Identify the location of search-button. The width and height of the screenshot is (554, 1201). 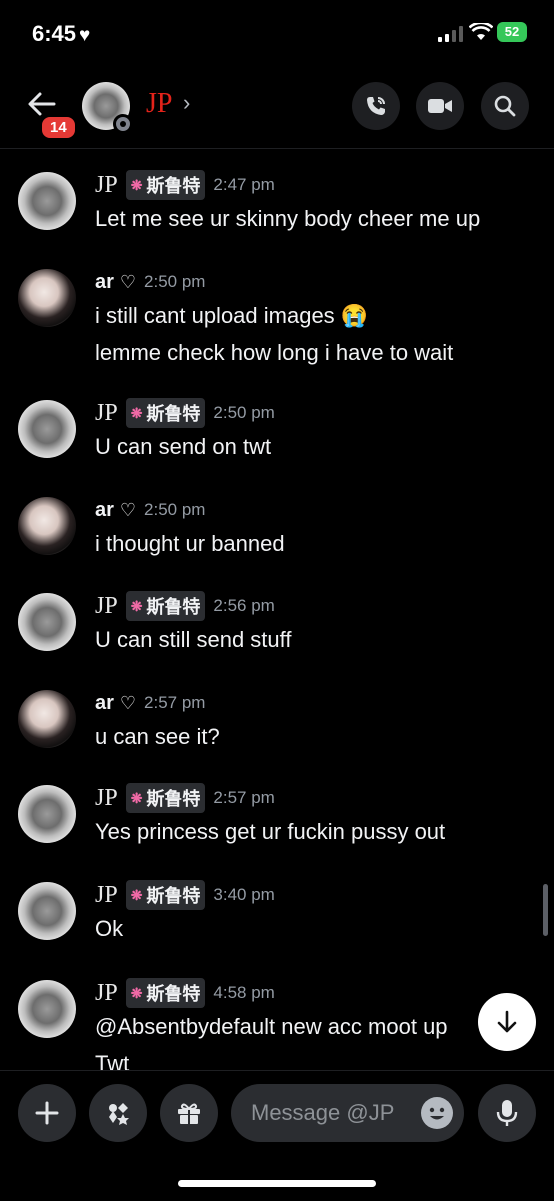
(505, 106).